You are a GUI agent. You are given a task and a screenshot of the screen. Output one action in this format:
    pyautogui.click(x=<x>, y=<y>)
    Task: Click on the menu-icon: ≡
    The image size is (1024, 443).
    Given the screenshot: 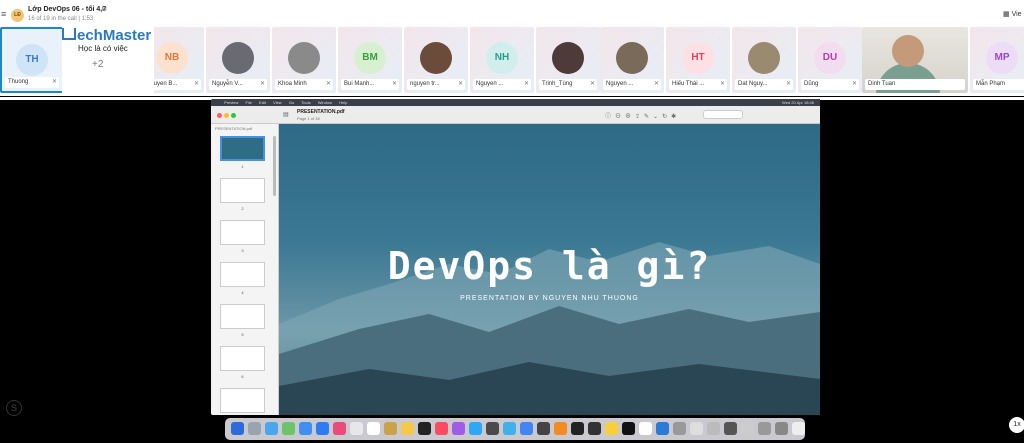 What is the action you would take?
    pyautogui.click(x=3, y=14)
    